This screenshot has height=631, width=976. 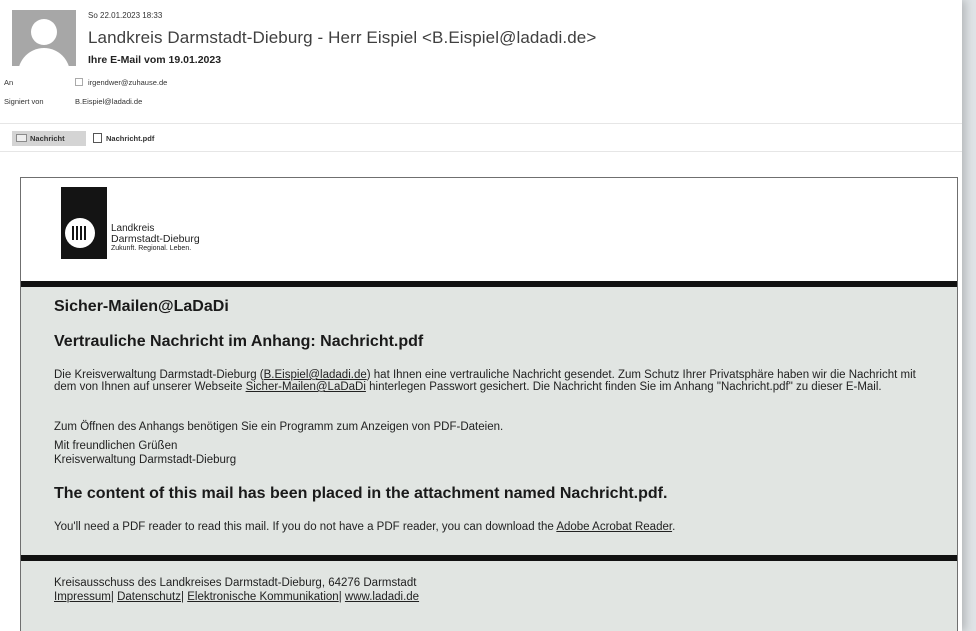 I want to click on signed-by-label: Signiert von, so click(x=24, y=101).